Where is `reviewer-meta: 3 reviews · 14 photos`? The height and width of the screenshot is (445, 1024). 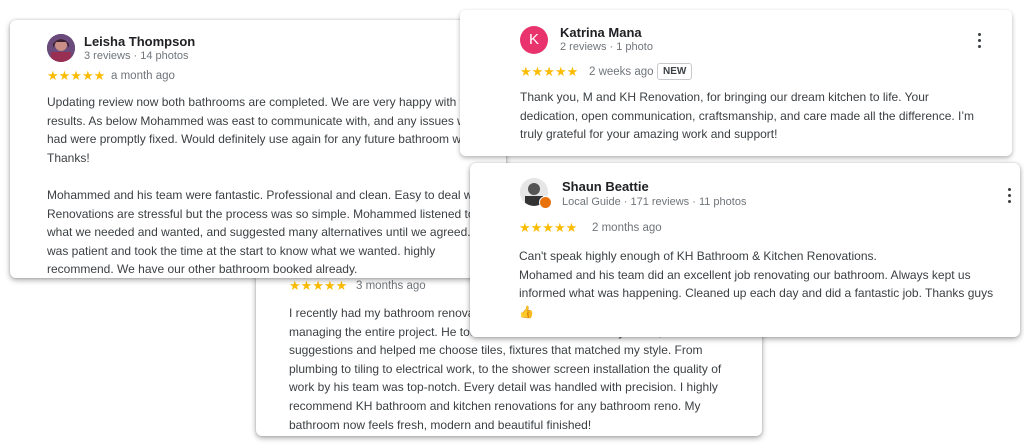 reviewer-meta: 3 reviews · 14 photos is located at coordinates (136, 56).